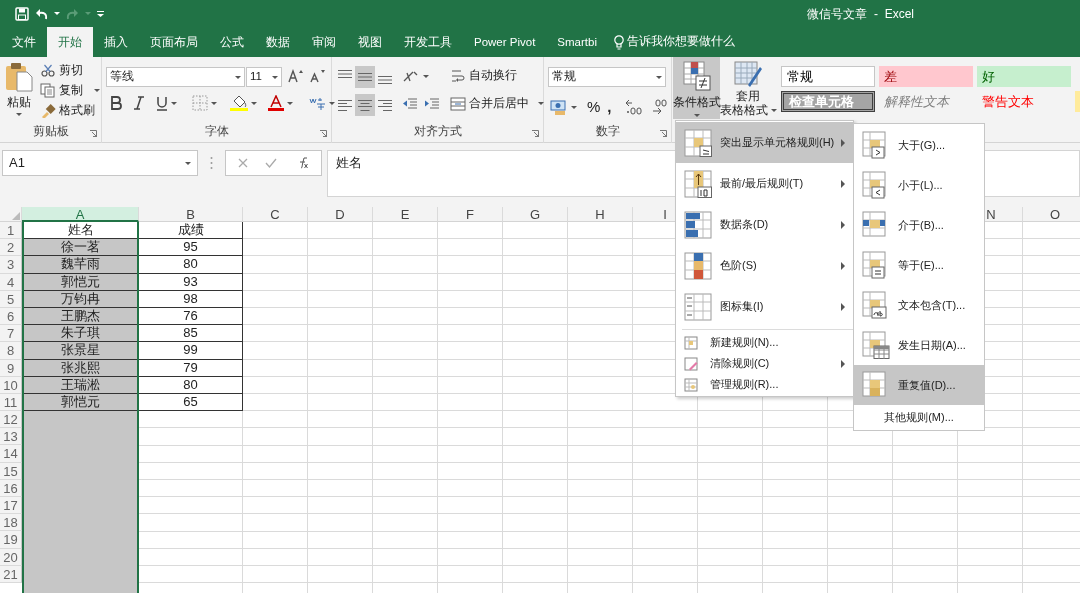 The height and width of the screenshot is (593, 1080). Describe the element at coordinates (11, 540) in the screenshot. I see `row-header: 19` at that location.